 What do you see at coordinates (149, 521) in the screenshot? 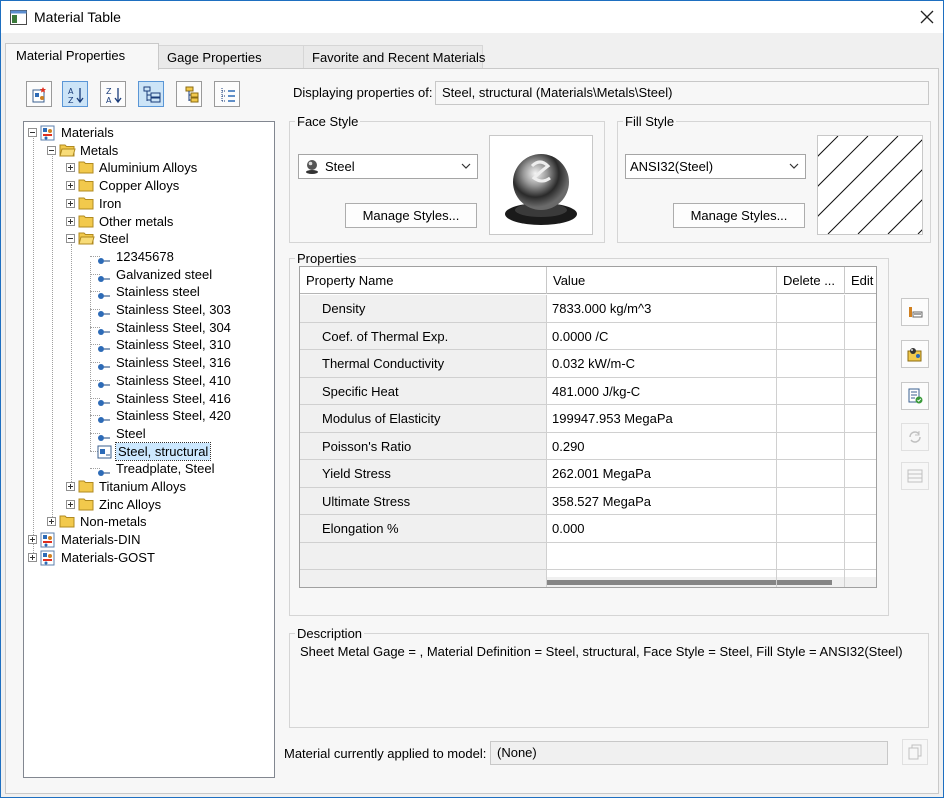
I see `tree-folder: Non-metals` at bounding box center [149, 521].